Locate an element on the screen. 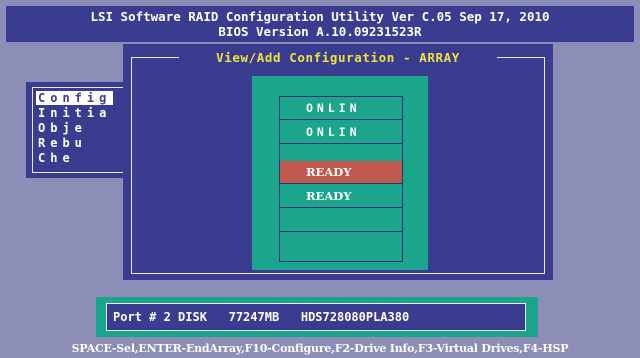  drive-info-text: Port # 2 DISK 77247MB HDS728080PLA380 is located at coordinates (316, 317).